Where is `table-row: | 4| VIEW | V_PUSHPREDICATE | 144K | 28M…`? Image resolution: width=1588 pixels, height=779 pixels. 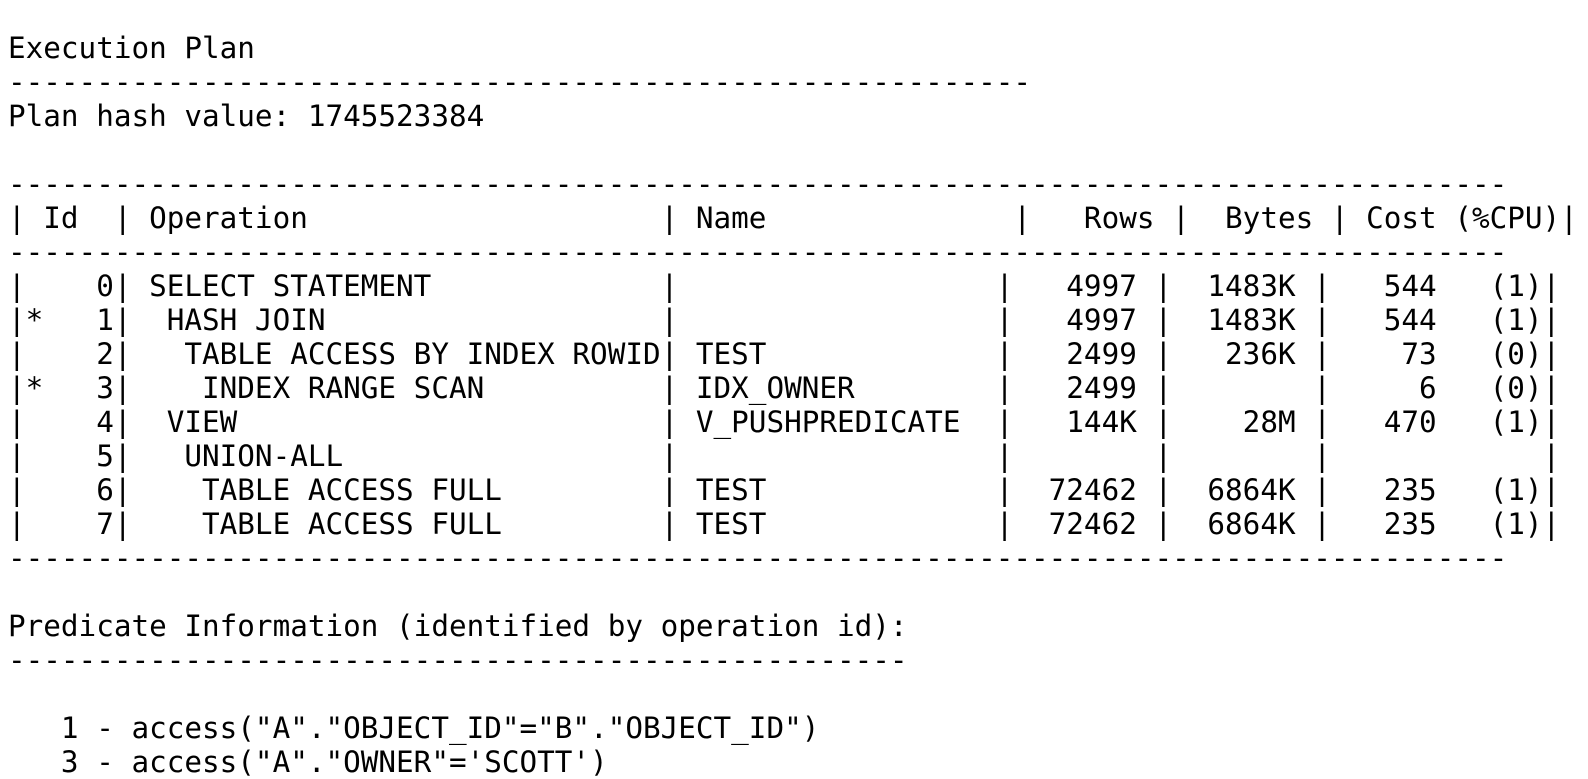
table-row: | 4| VIEW | V_PUSHPREDICATE | 144K | 28M… is located at coordinates (784, 422).